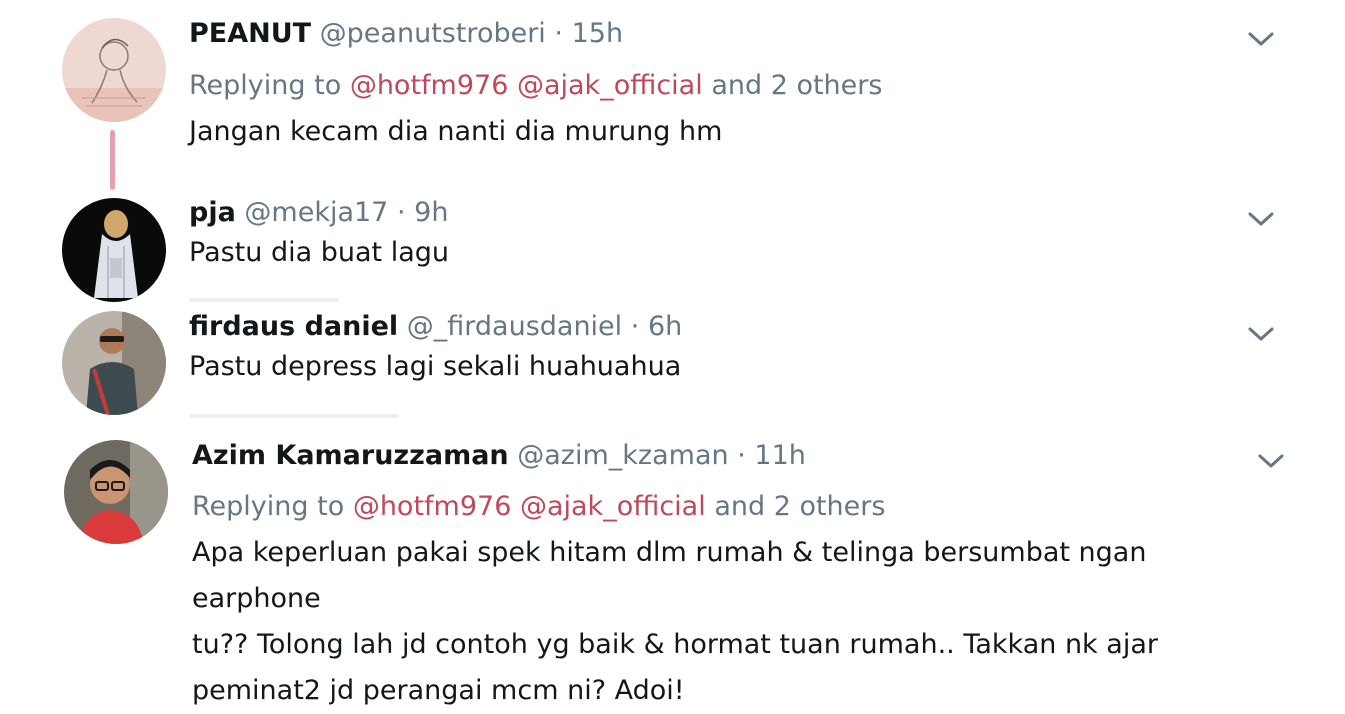 The height and width of the screenshot is (714, 1345). I want to click on avatar-hijab-figure-icon, so click(114, 250).